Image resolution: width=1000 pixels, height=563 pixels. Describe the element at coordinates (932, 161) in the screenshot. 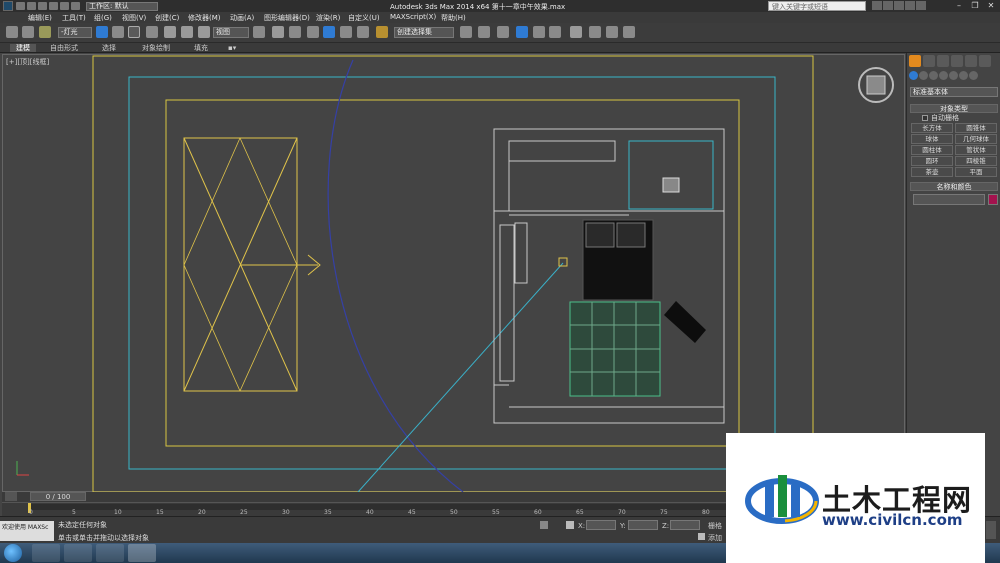

I see `torus-button: 圆环` at that location.